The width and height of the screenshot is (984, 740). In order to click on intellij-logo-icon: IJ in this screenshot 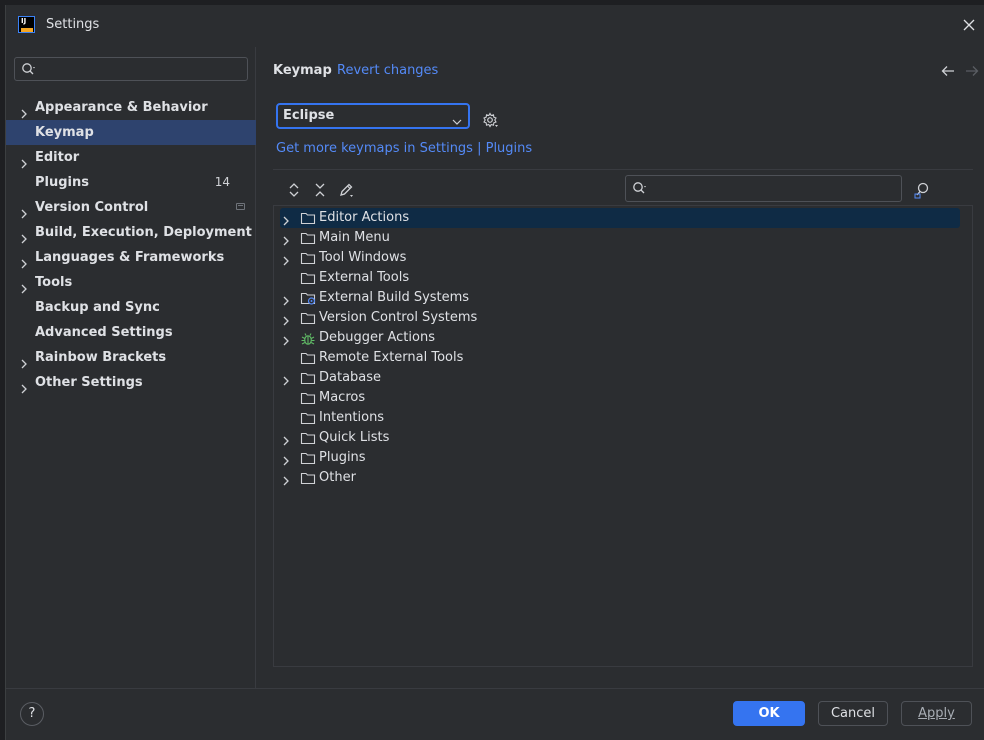, I will do `click(26, 24)`.